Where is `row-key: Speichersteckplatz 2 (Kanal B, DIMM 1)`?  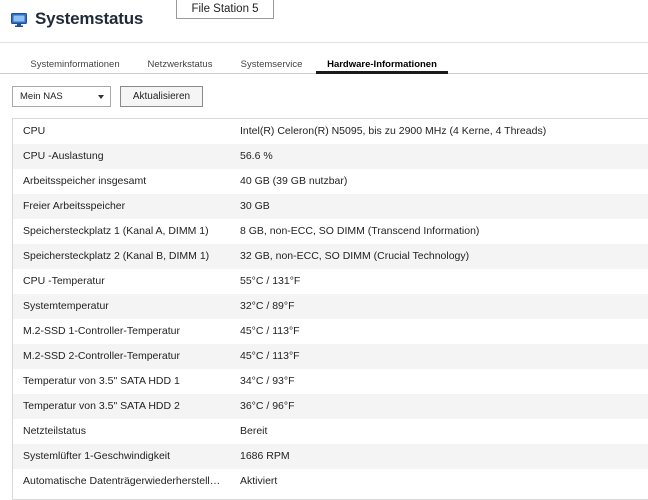
row-key: Speichersteckplatz 2 (Kanal B, DIMM 1) is located at coordinates (116, 256).